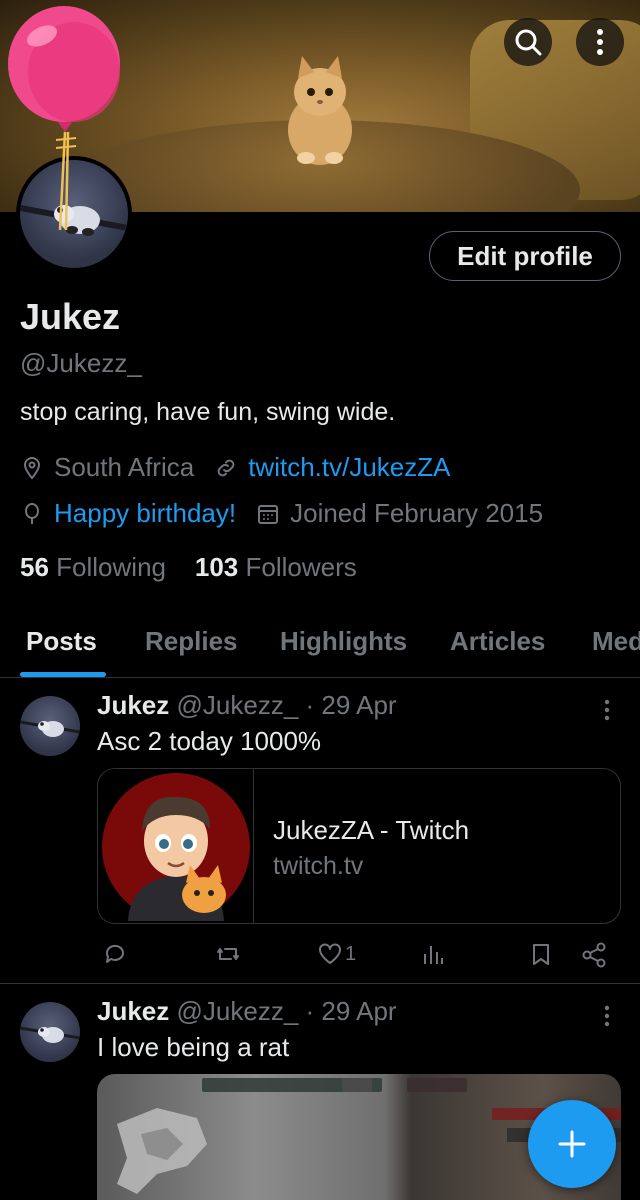 The image size is (640, 1200). I want to click on location-text: South Africa, so click(124, 467).